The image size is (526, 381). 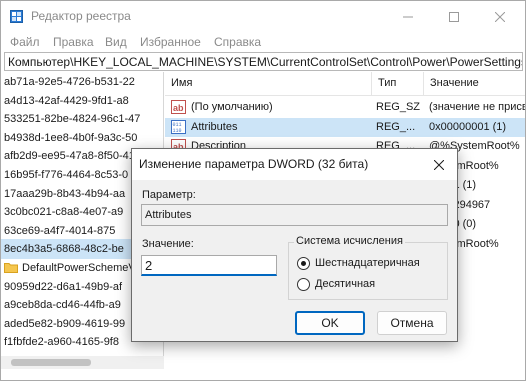 I want to click on value-label: Значение:, so click(x=168, y=244).